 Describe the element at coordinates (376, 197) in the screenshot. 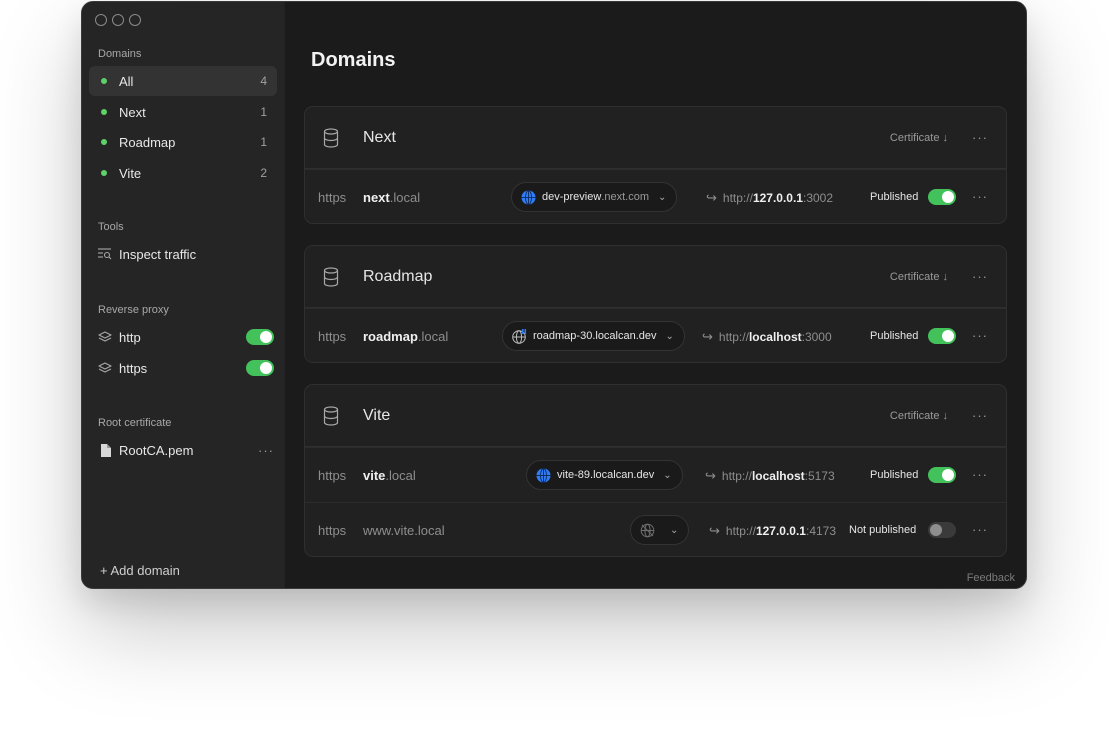

I see `domain-subdomain: next` at that location.